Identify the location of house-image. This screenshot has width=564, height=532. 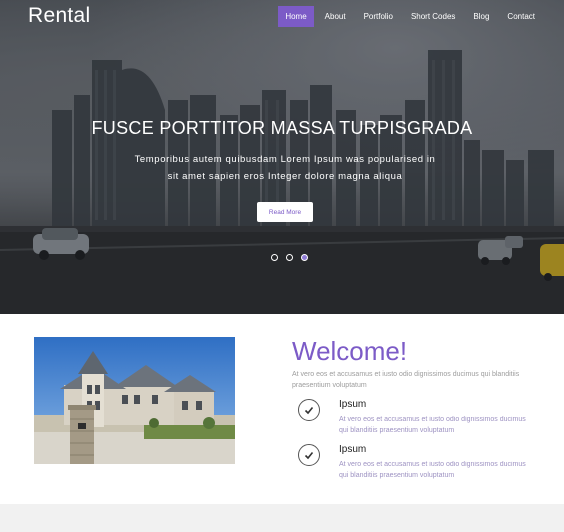
(134, 400).